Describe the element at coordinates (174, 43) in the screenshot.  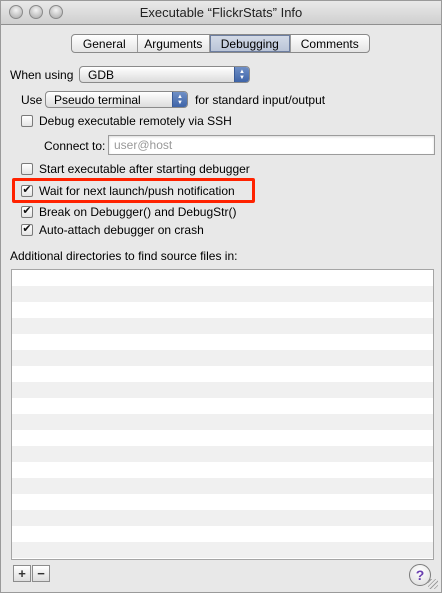
I see `tab-arguments: Arguments` at that location.